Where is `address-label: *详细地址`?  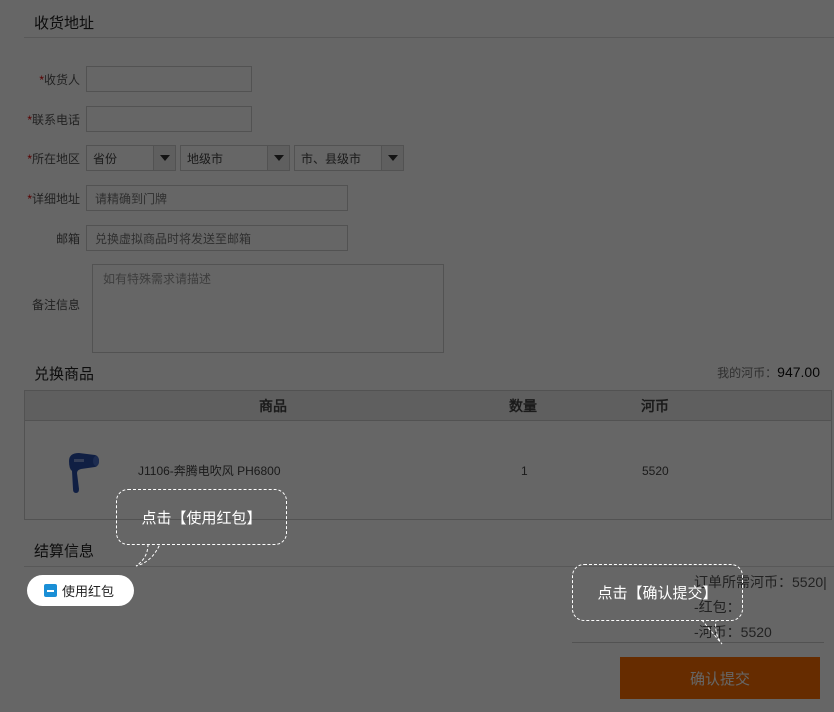 address-label: *详细地址 is located at coordinates (43, 198).